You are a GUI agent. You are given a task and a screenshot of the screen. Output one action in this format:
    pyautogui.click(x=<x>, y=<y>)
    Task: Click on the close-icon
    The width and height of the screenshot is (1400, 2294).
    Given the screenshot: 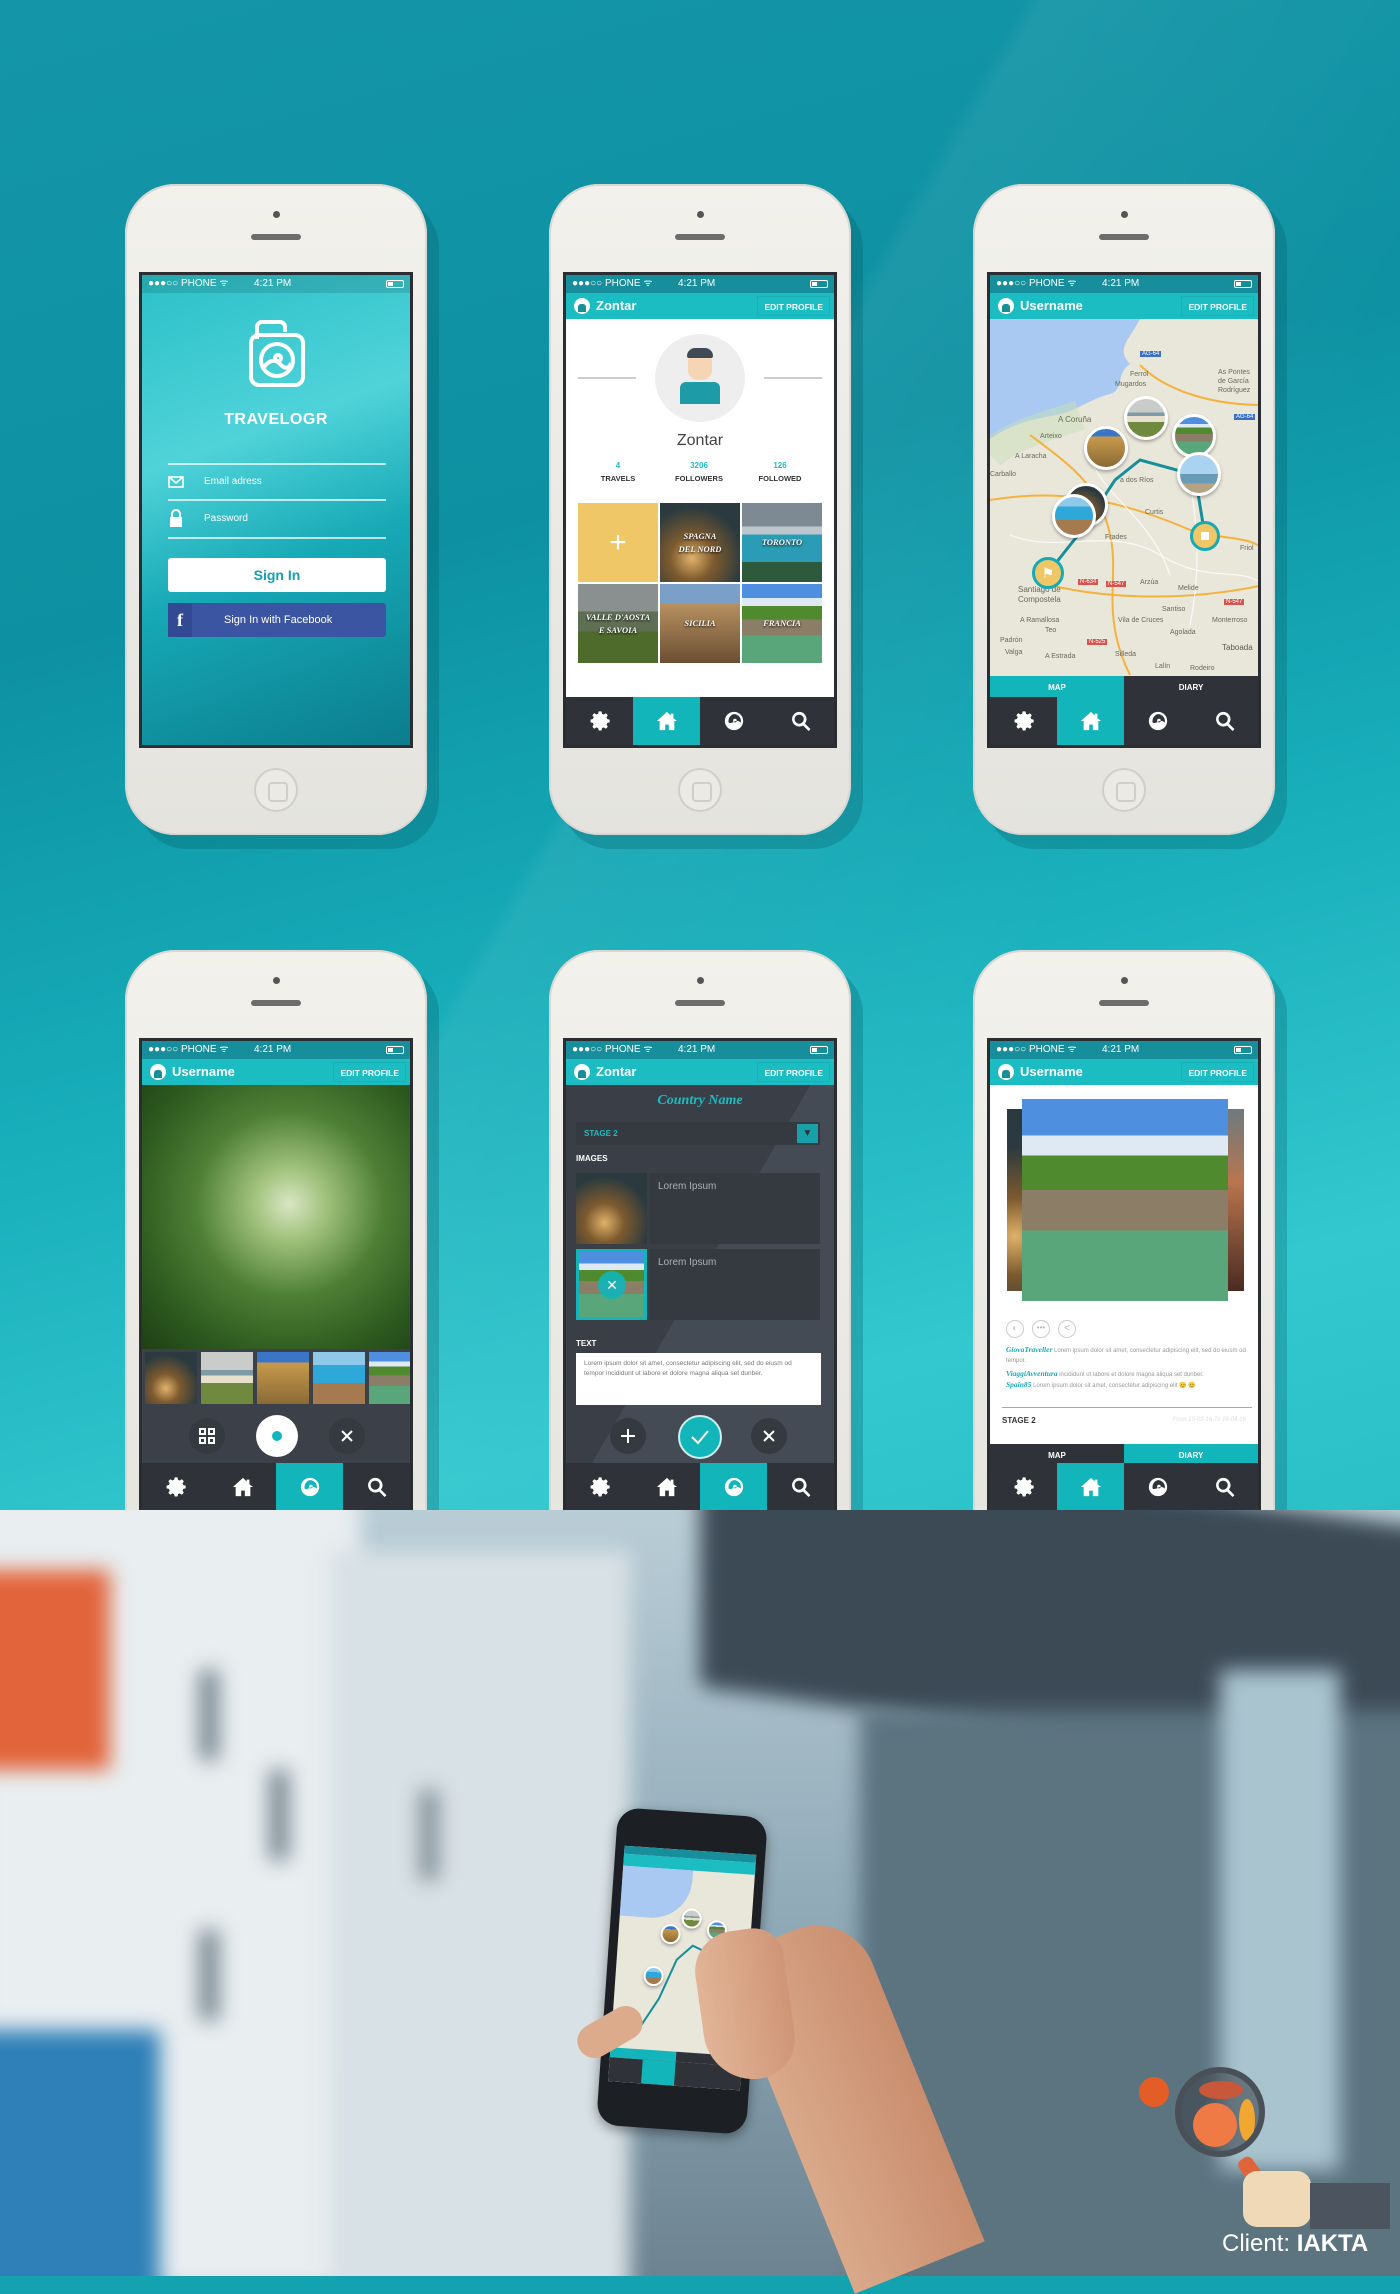 What is the action you would take?
    pyautogui.click(x=769, y=1436)
    